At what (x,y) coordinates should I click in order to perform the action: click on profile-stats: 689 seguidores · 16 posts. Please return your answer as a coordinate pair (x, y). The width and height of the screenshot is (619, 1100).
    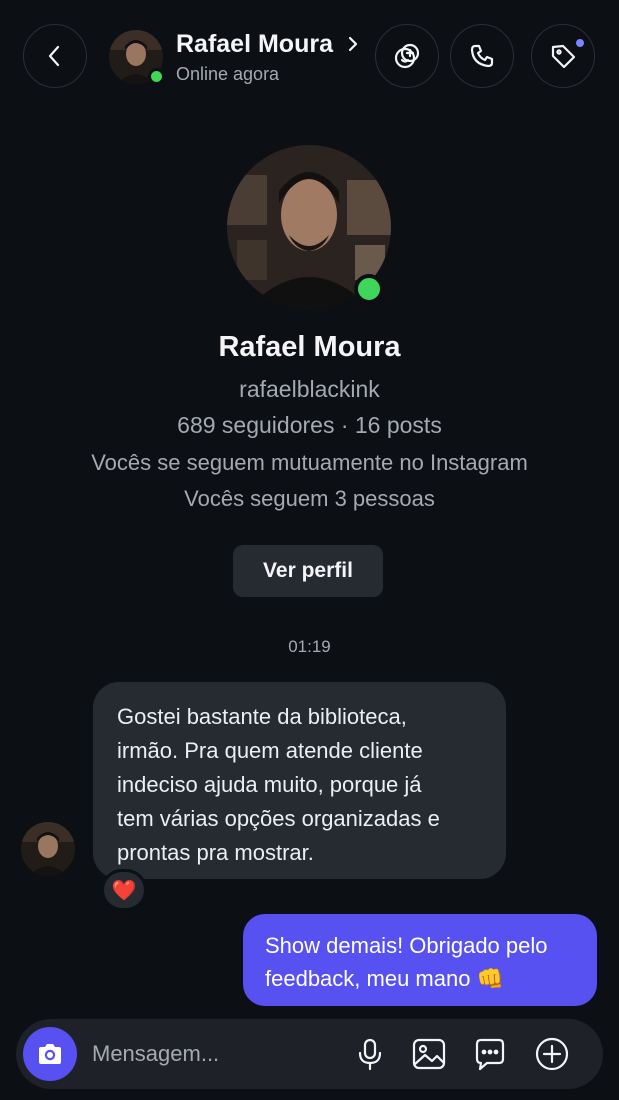
    Looking at the image, I should click on (309, 425).